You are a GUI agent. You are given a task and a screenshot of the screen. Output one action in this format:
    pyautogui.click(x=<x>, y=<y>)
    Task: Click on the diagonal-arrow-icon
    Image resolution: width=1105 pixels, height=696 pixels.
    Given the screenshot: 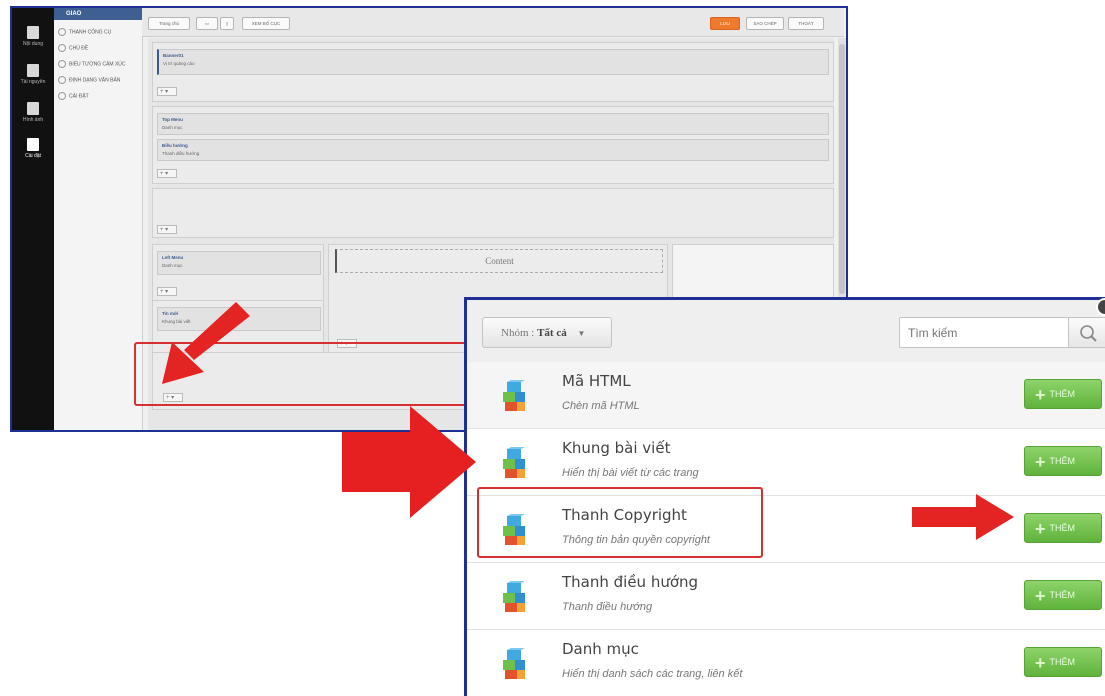 What is the action you would take?
    pyautogui.click(x=206, y=343)
    